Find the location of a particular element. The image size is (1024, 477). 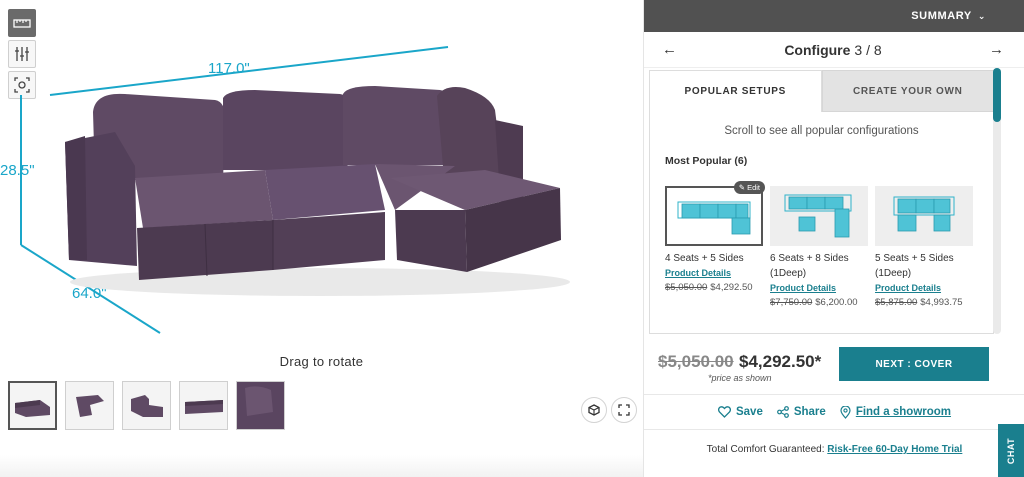

find-showroom-link: Find a showroom is located at coordinates (896, 412).